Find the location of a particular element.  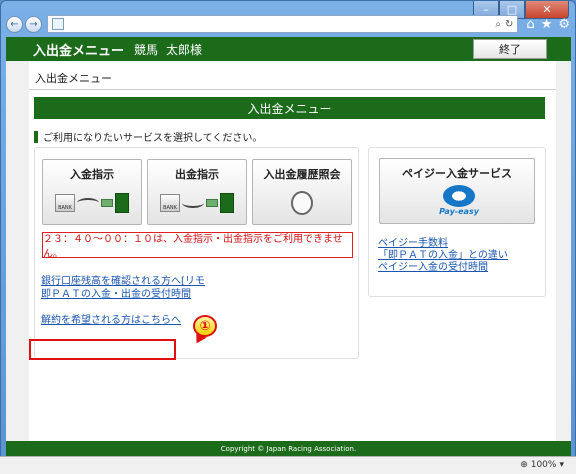

payeasy-logo-mark is located at coordinates (459, 196).